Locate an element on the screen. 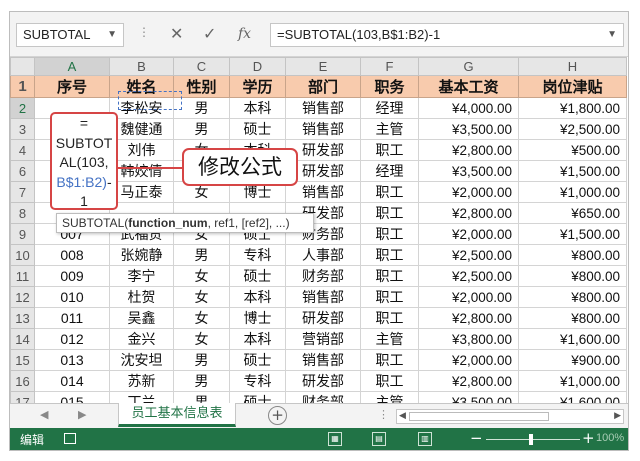  cell: 009 is located at coordinates (72, 276).